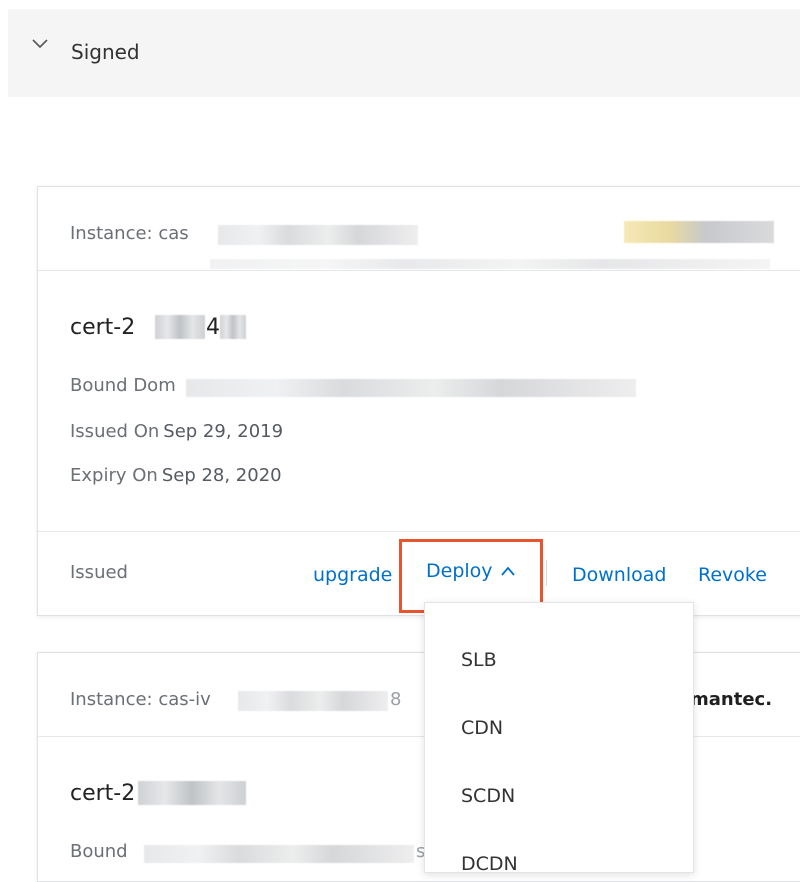 The image size is (800, 882). Describe the element at coordinates (40, 44) in the screenshot. I see `chevron-down-icon` at that location.